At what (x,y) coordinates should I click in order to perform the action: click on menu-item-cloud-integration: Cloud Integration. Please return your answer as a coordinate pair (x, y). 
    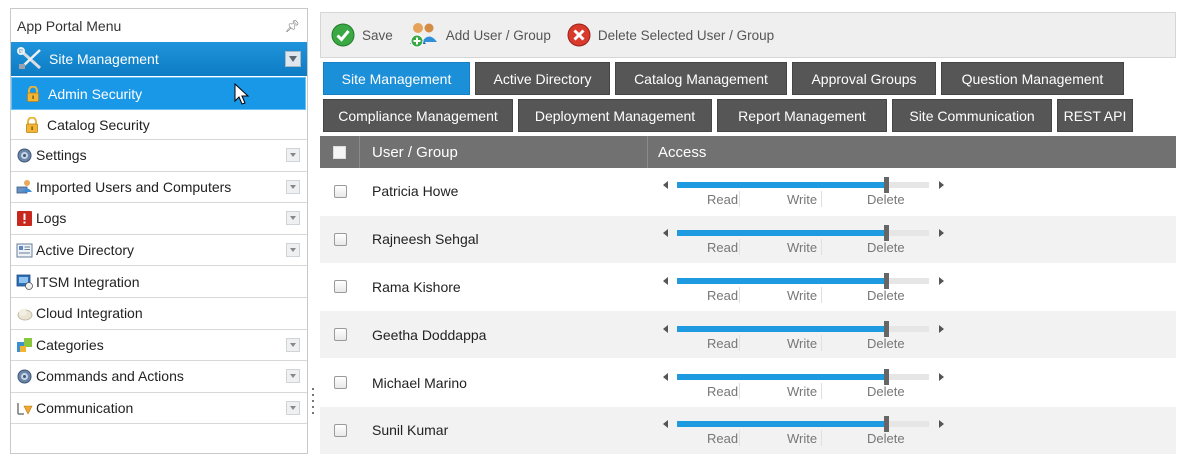
    Looking at the image, I should click on (159, 314).